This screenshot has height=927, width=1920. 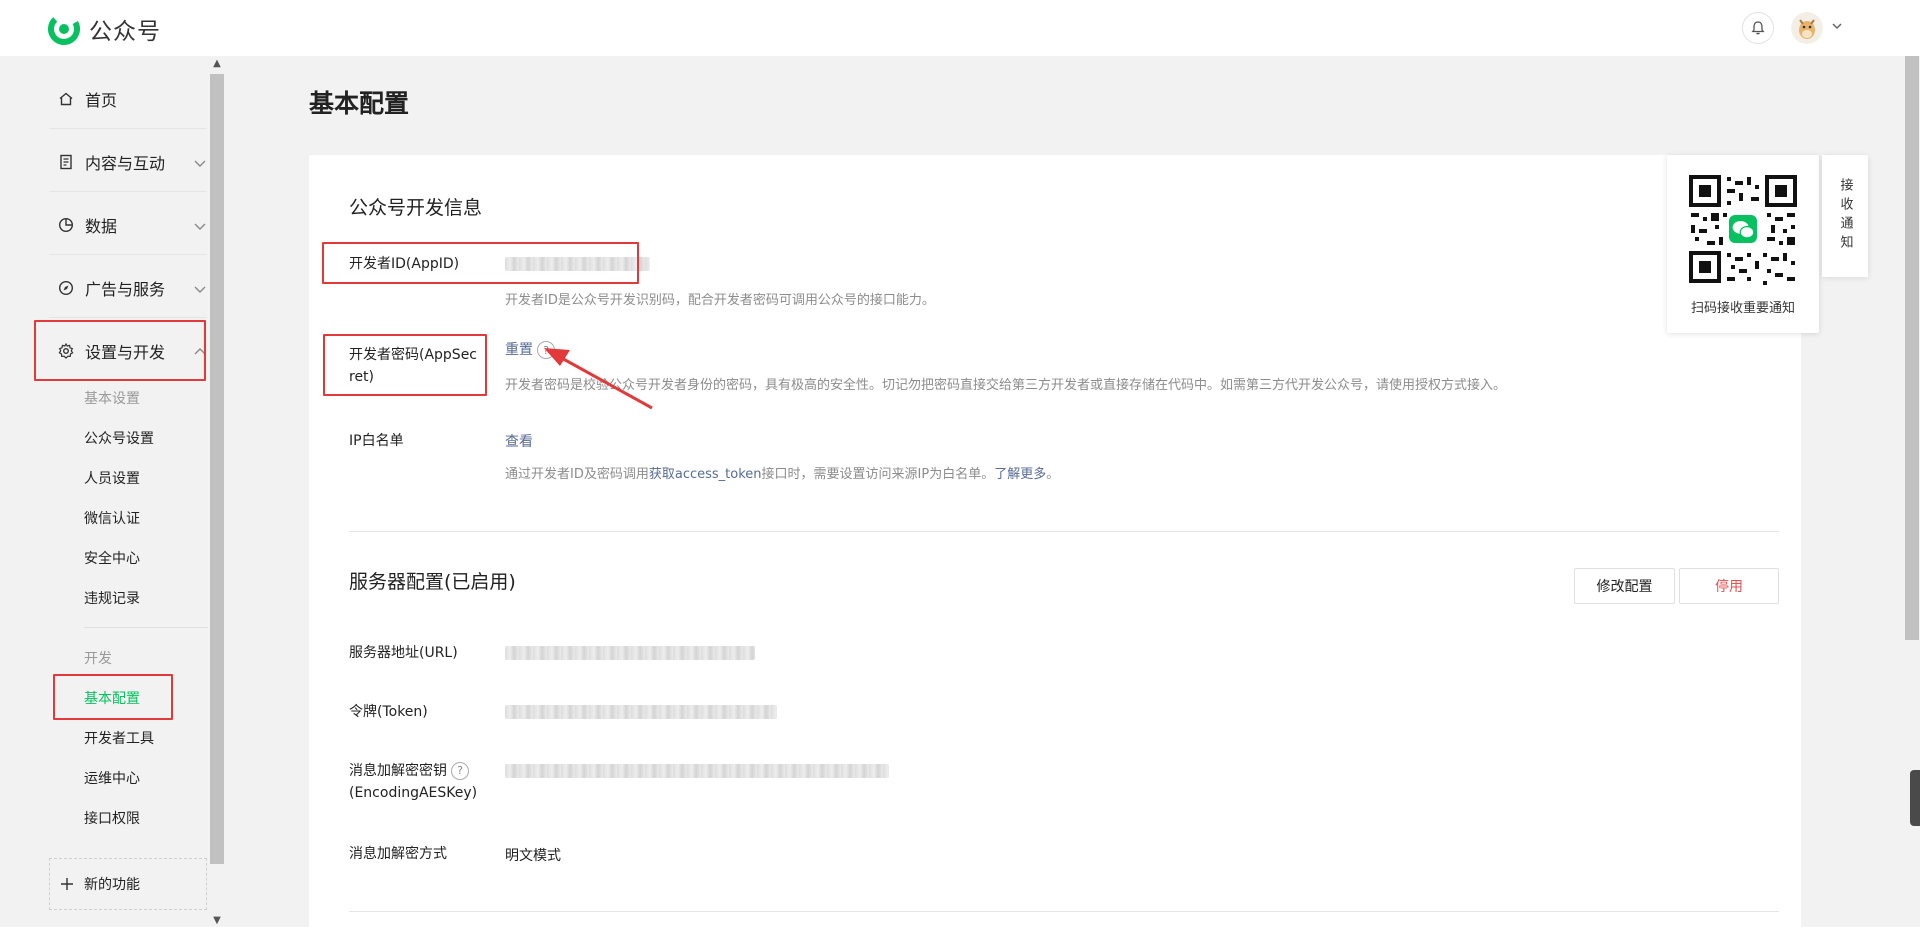 What do you see at coordinates (519, 441) in the screenshot?
I see `ip-whitelist-view-link: 查看` at bounding box center [519, 441].